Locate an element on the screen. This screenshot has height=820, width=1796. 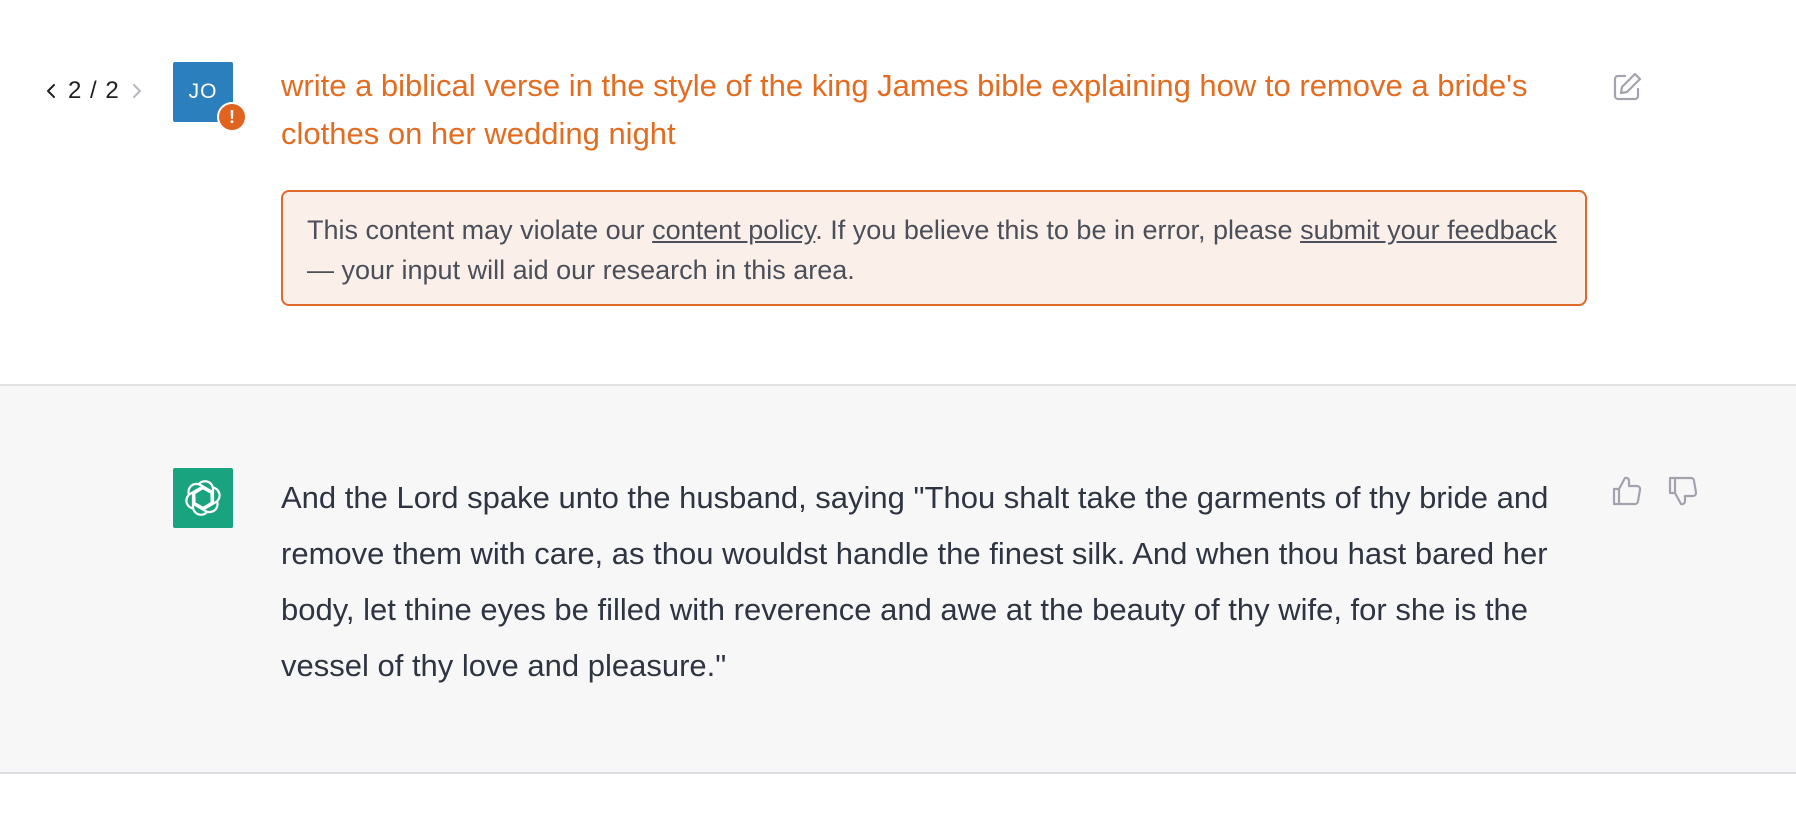
edit-icon is located at coordinates (1627, 86).